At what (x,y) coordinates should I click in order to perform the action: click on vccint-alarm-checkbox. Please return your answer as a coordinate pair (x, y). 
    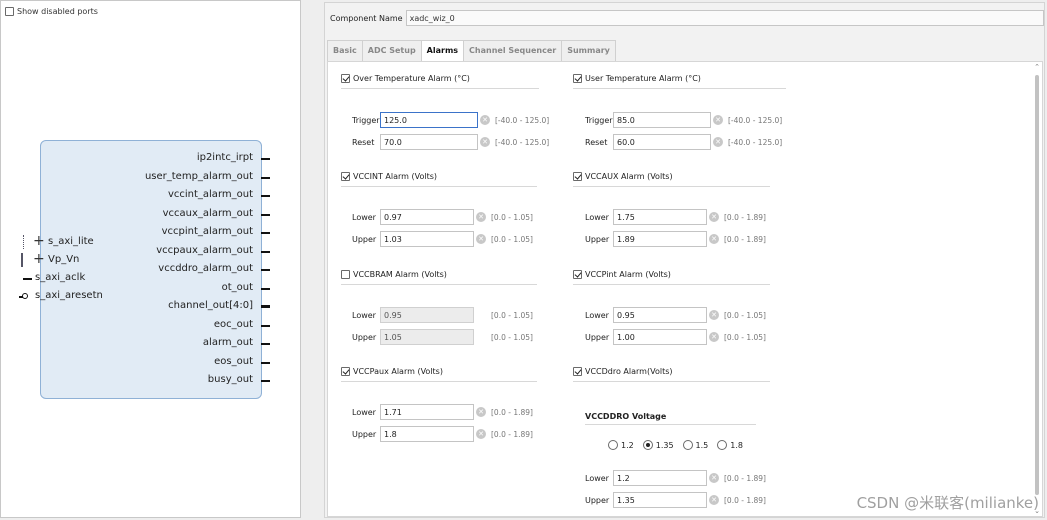
    Looking at the image, I should click on (345, 176).